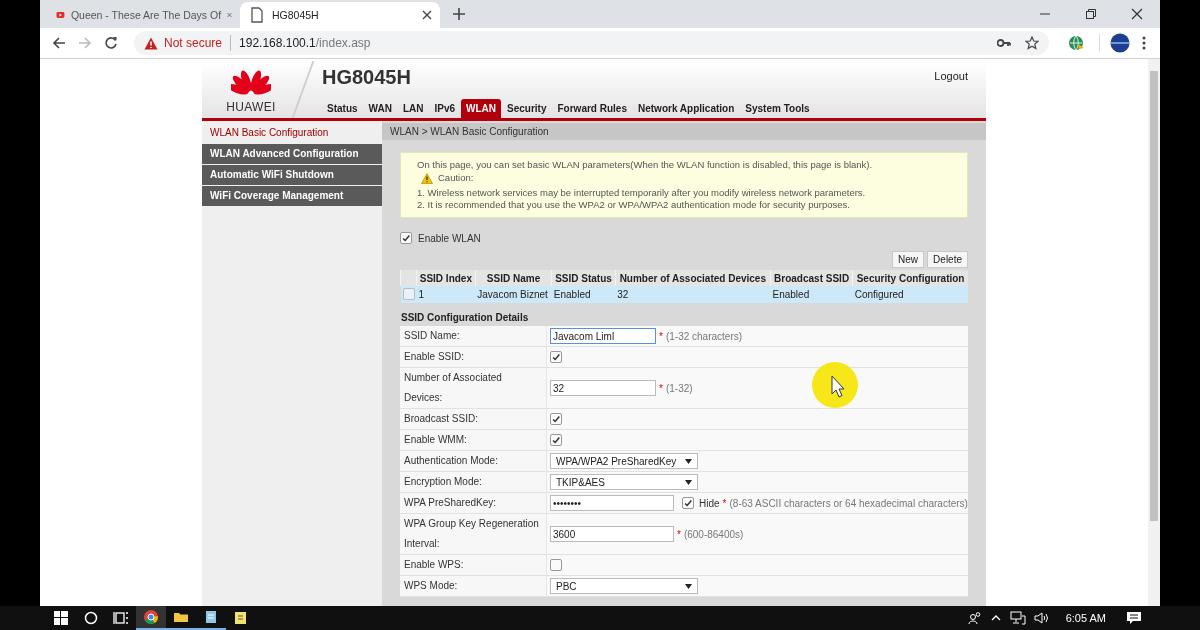 The width and height of the screenshot is (1200, 630). Describe the element at coordinates (1144, 43) in the screenshot. I see `menu-icon` at that location.